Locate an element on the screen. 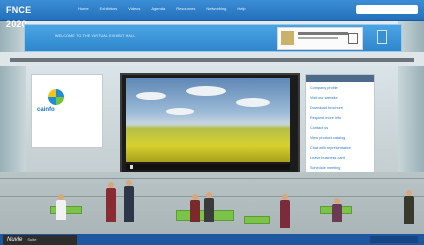 This screenshot has height=245, width=424. menu-item: Download brochure is located at coordinates (340, 108).